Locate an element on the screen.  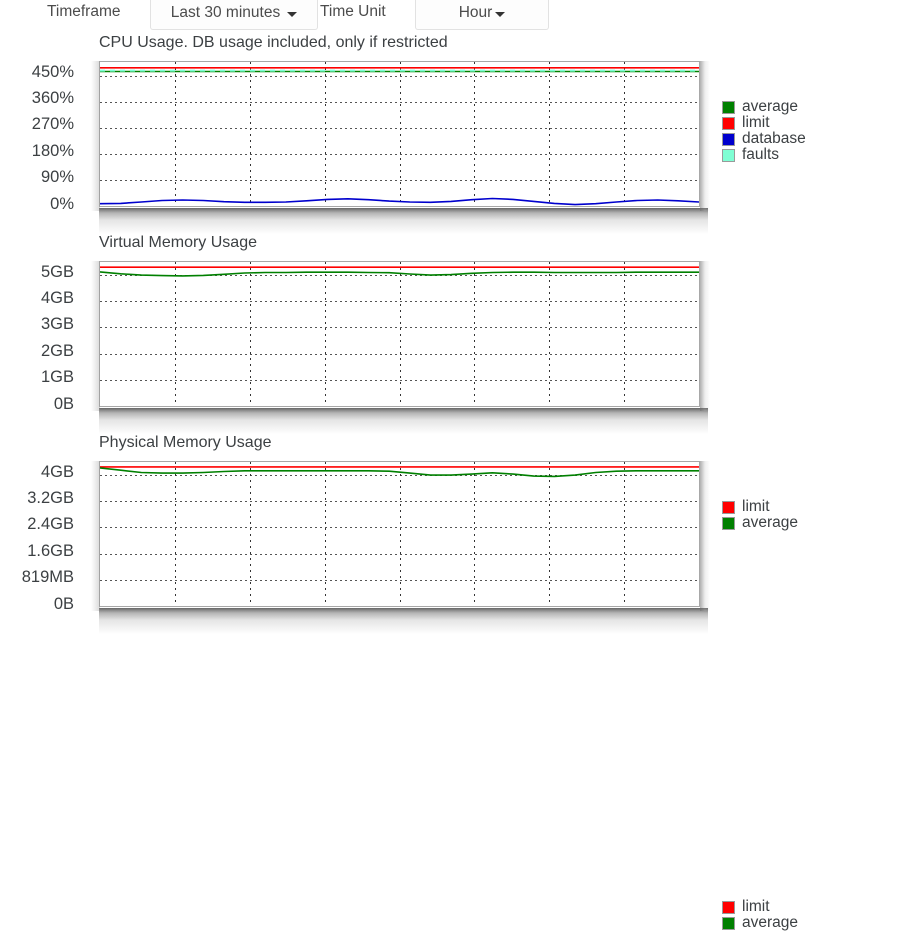
pmem-ytick: 4GB is located at coordinates (57, 472).